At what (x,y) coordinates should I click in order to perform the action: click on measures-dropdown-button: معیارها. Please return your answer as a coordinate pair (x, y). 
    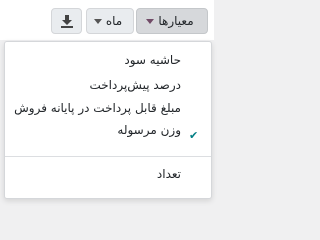
    Looking at the image, I should click on (172, 21).